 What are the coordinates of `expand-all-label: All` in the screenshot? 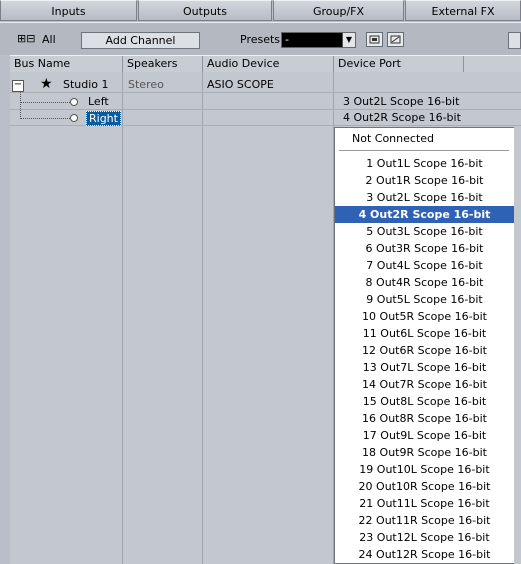 It's located at (49, 39).